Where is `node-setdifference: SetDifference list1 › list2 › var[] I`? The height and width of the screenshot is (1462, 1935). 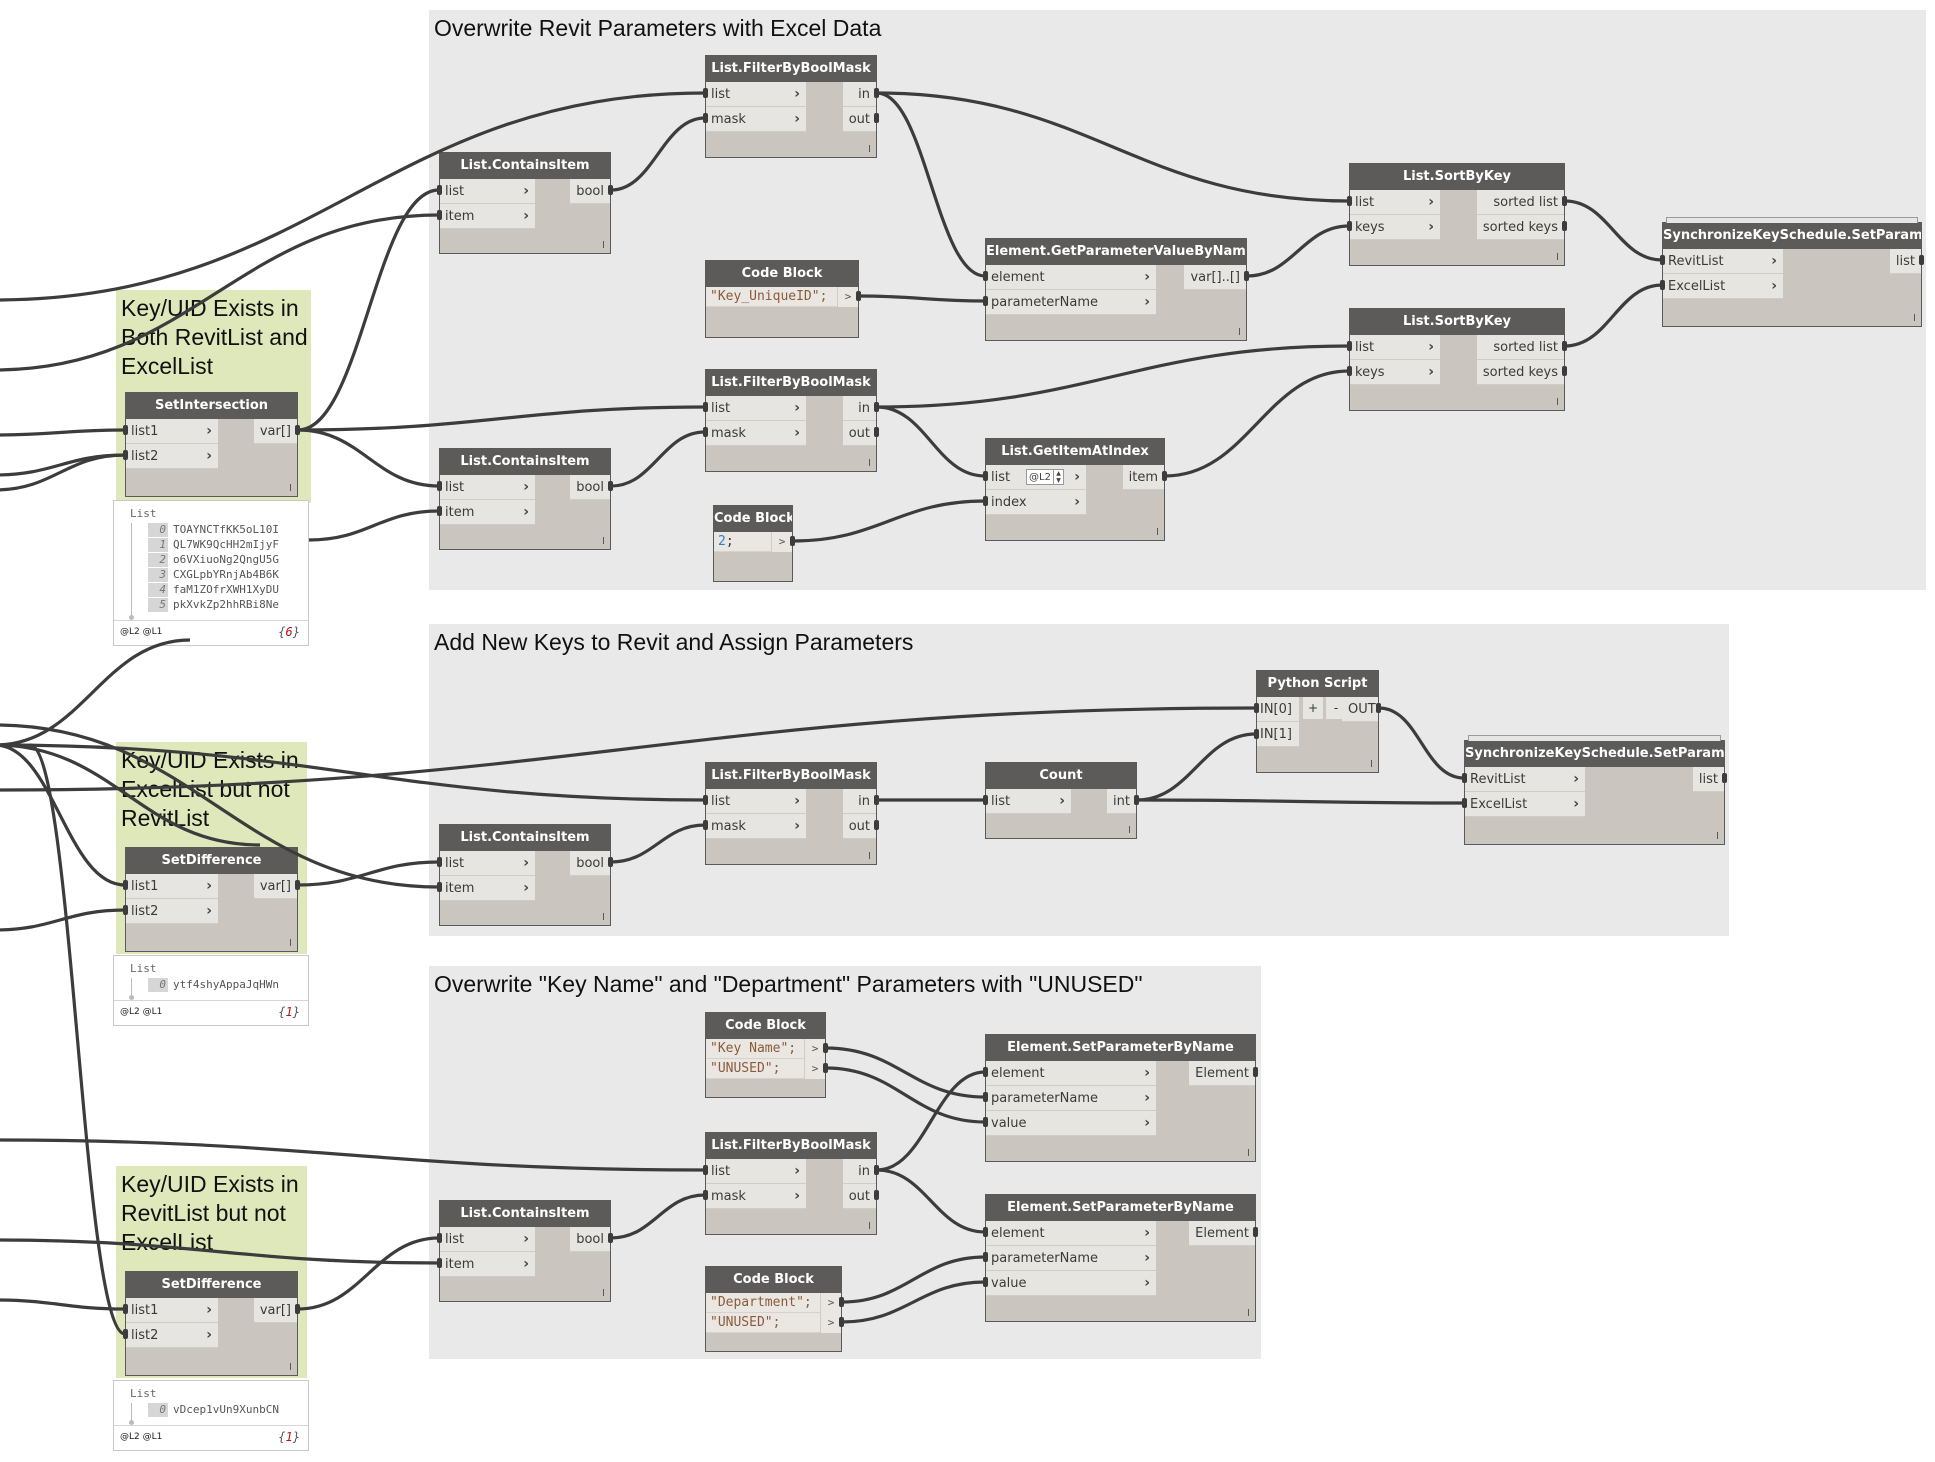 node-setdifference: SetDifference list1 › list2 › var[] I is located at coordinates (211, 899).